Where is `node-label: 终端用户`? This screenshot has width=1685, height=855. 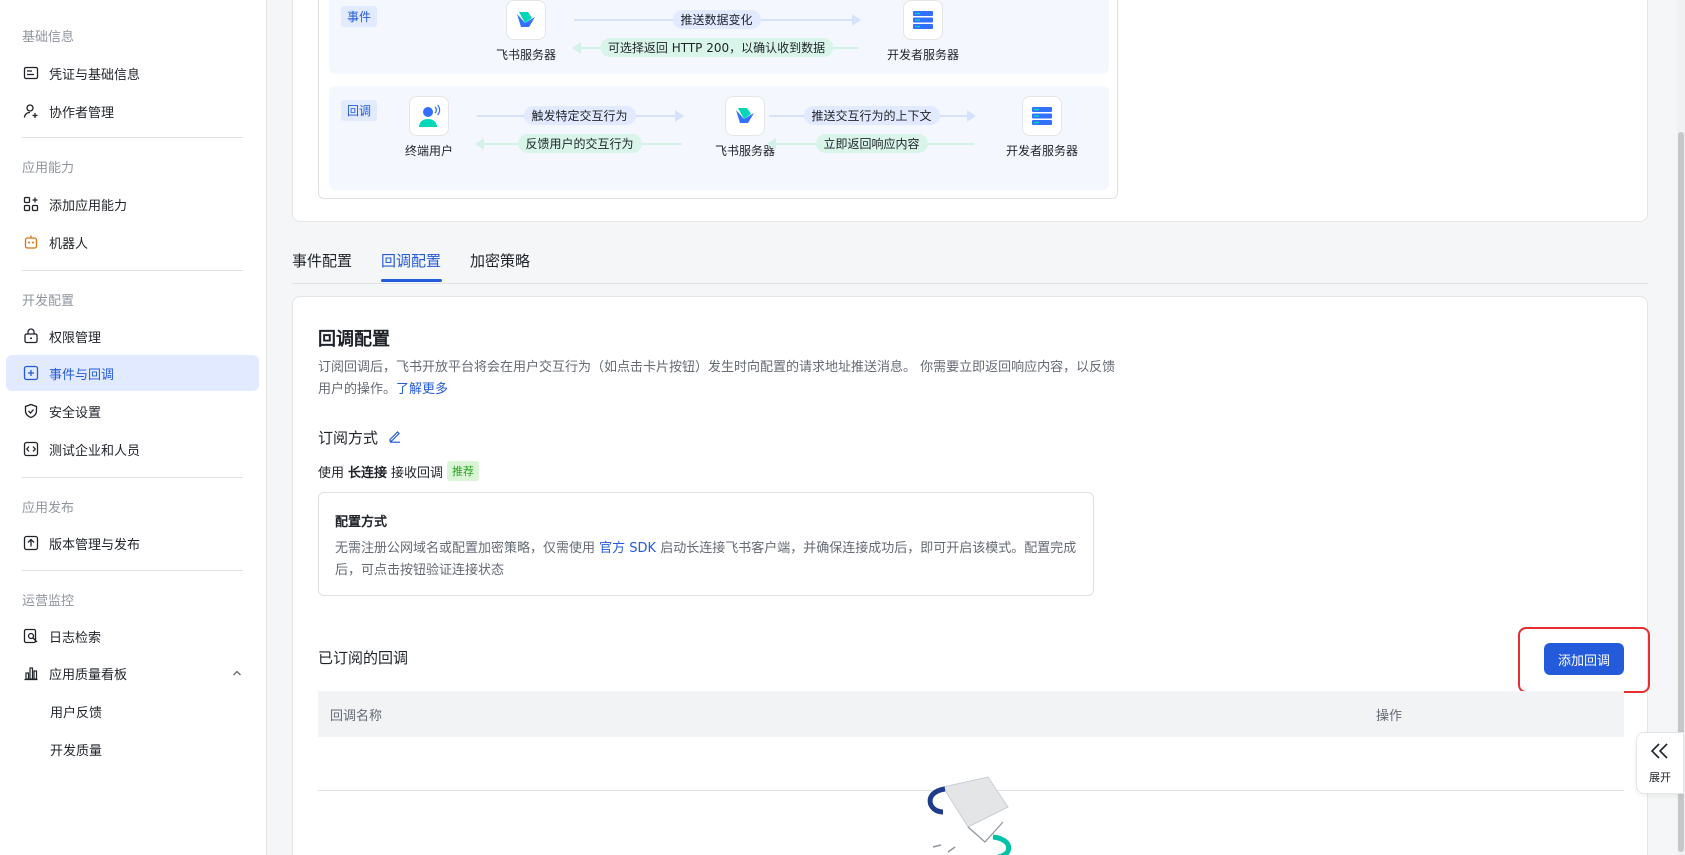 node-label: 终端用户 is located at coordinates (428, 151).